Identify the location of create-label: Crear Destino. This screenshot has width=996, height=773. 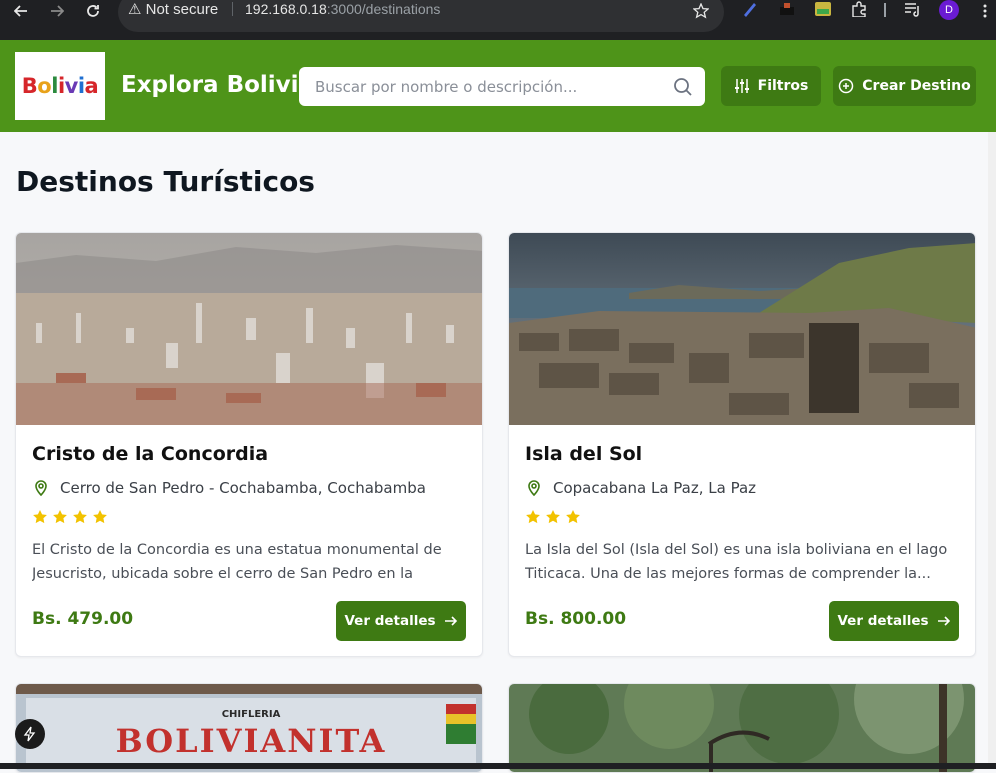
(916, 86).